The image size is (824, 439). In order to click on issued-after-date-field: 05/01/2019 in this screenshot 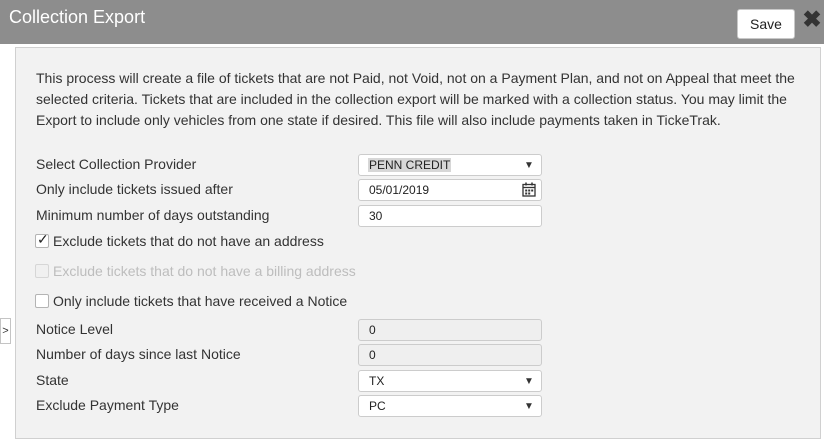, I will do `click(450, 190)`.